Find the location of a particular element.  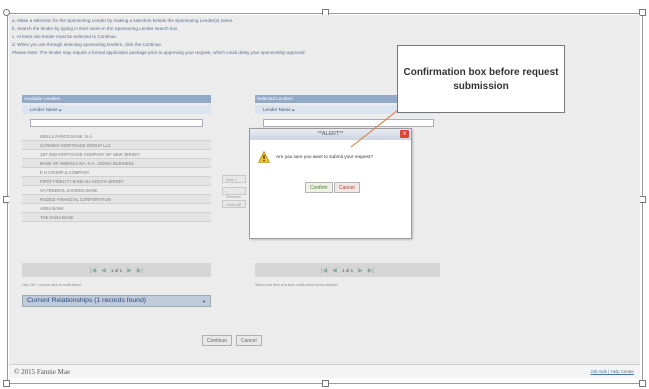

lender-row: THE DANA BANK is located at coordinates (116, 217).